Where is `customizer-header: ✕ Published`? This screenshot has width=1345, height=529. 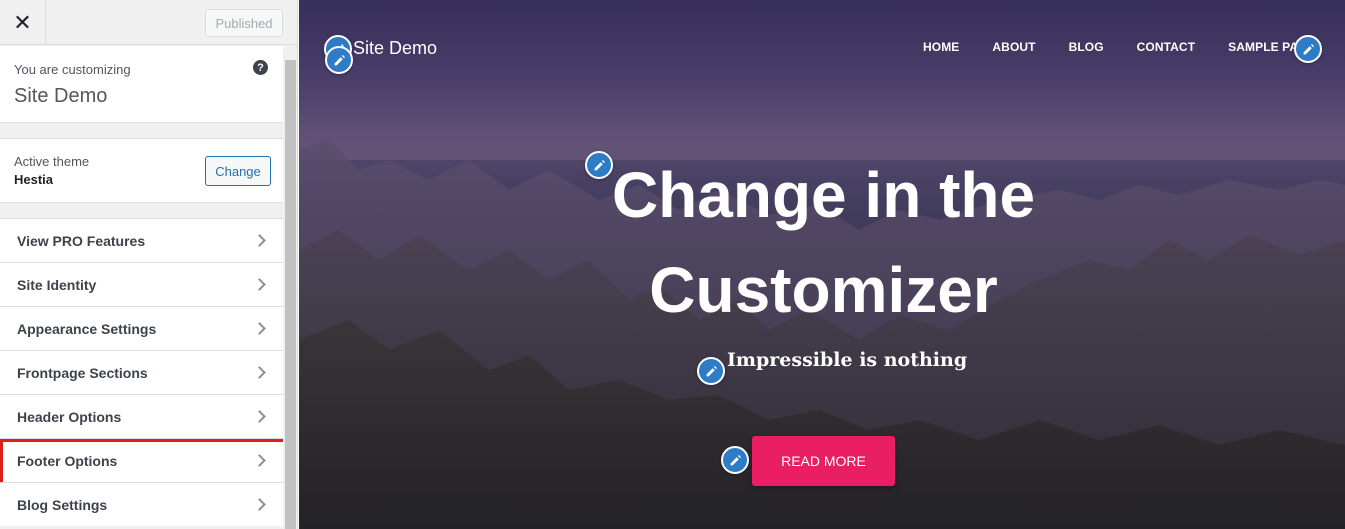 customizer-header: ✕ Published is located at coordinates (148, 22).